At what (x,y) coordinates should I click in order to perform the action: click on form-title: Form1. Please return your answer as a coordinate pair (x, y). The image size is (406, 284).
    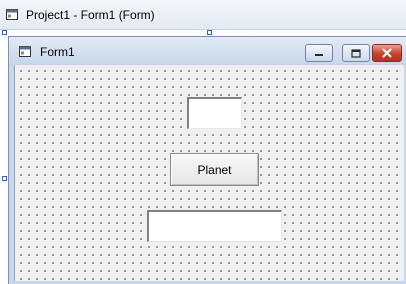
    Looking at the image, I should click on (57, 52).